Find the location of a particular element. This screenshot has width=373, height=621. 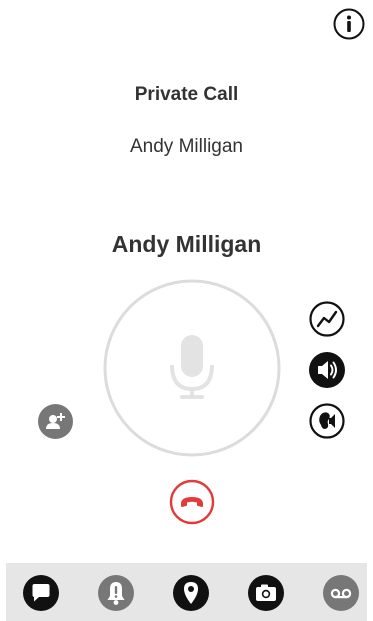

signal-graph-icon is located at coordinates (327, 319).